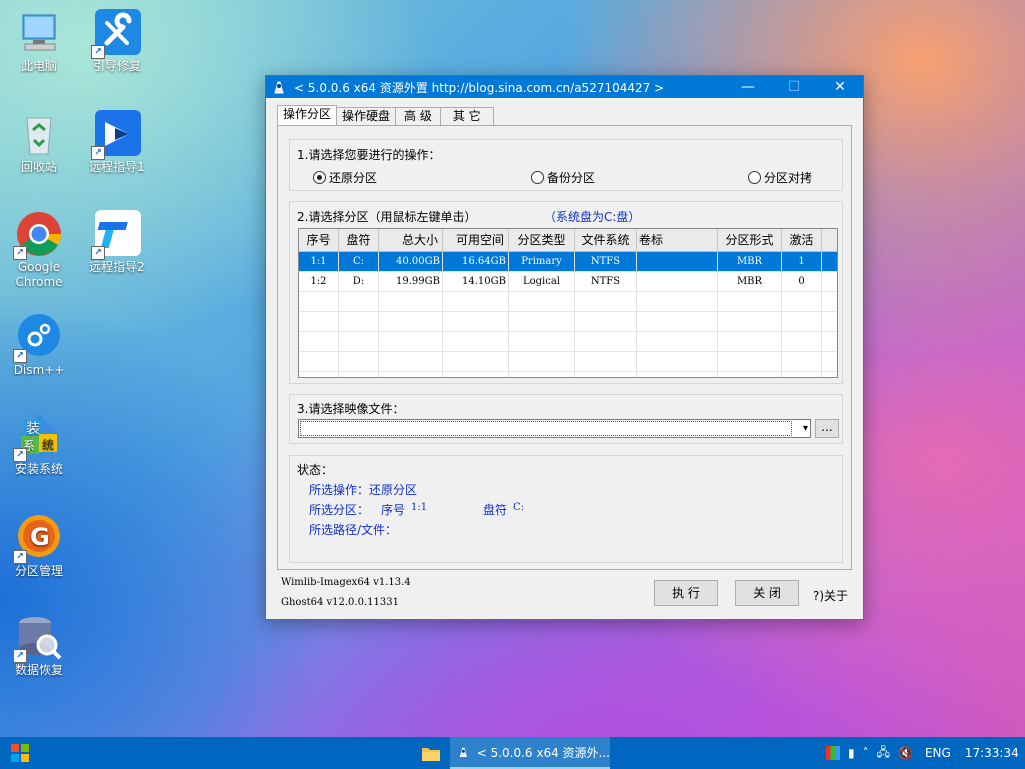 This screenshot has height=769, width=1025. I want to click on desktop-icon-this-pc: 此电脑, so click(39, 41).